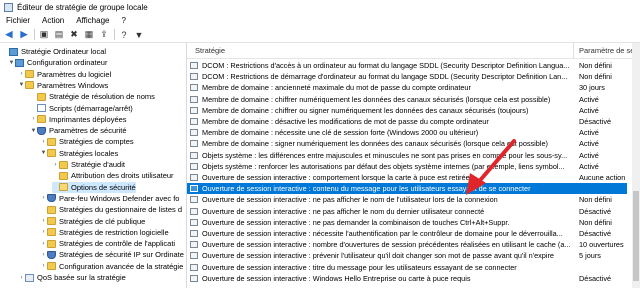 Image resolution: width=640 pixels, height=288 pixels. Describe the element at coordinates (65, 74) in the screenshot. I see `tree-node: › Paramètres du logiciel` at that location.